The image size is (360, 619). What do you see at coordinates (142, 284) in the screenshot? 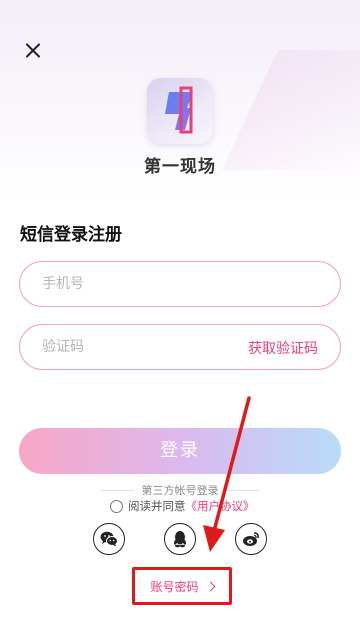
I see `phone-input` at bounding box center [142, 284].